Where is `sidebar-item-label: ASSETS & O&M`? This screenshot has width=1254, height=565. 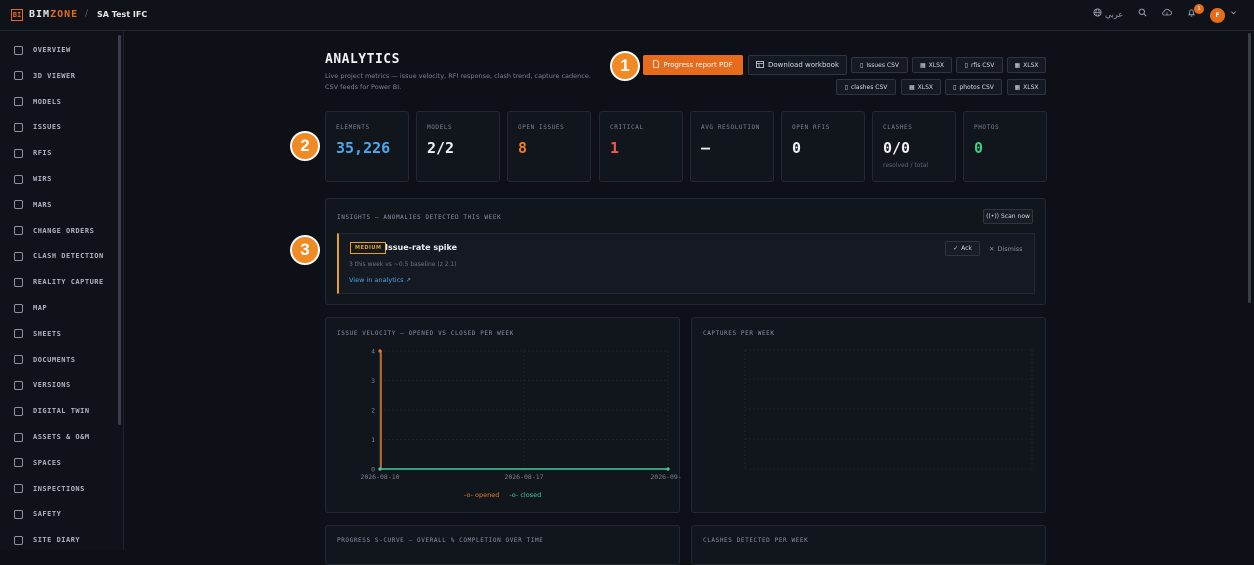
sidebar-item-label: ASSETS & O&M is located at coordinates (61, 437).